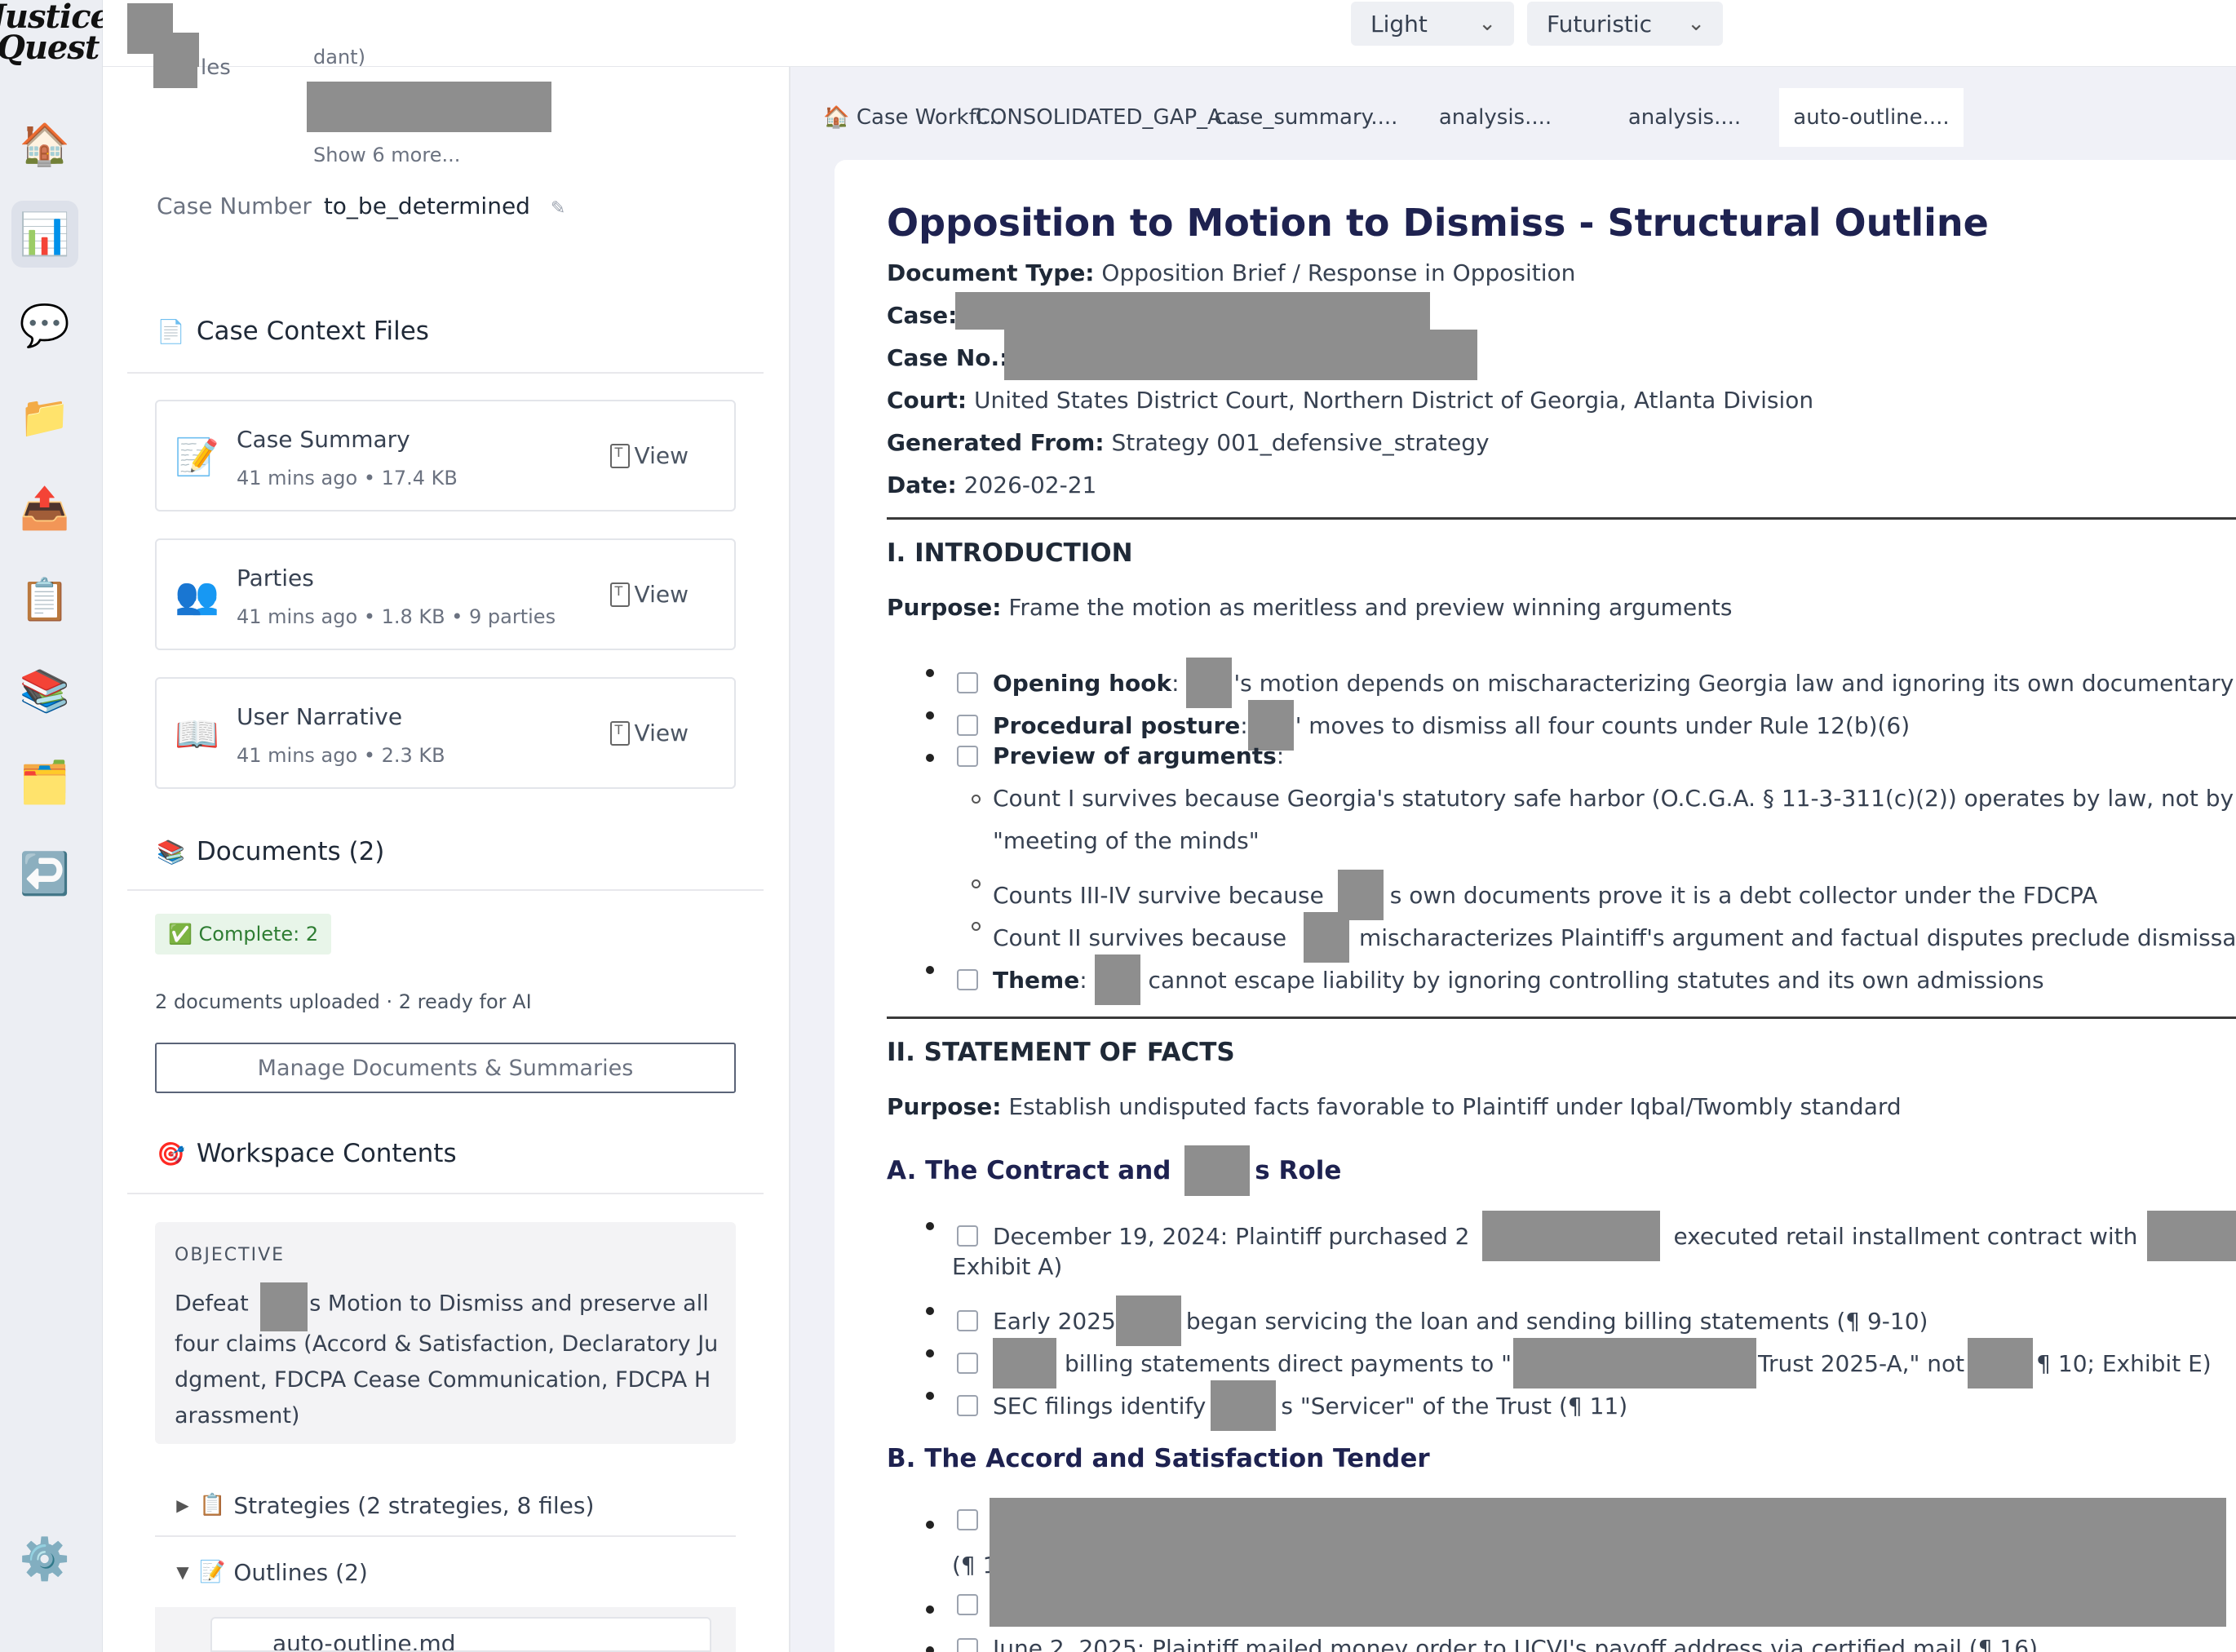  What do you see at coordinates (182, 1505) in the screenshot?
I see `chevron-right-icon: ▶` at bounding box center [182, 1505].